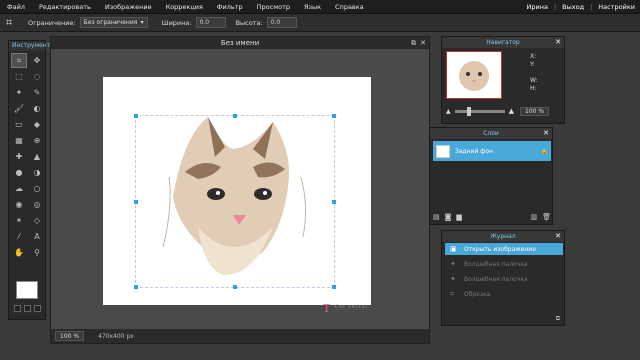 Image resolution: width=640 pixels, height=360 pixels. I want to click on lasso-icon: ◌, so click(37, 76).